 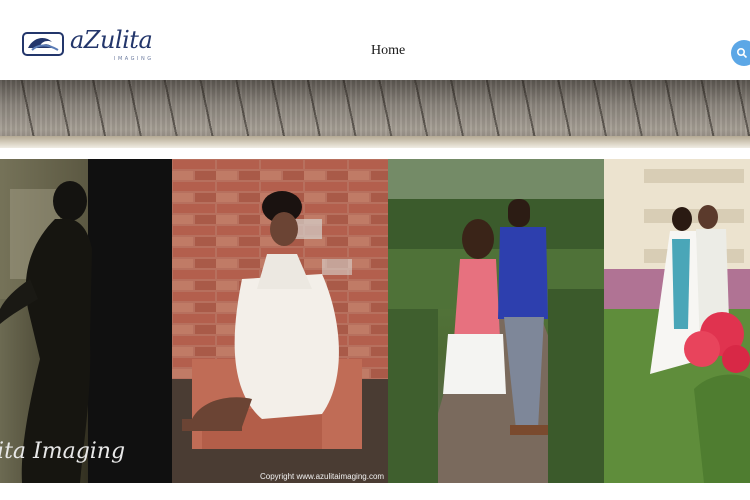 I want to click on search-icon, so click(x=742, y=53).